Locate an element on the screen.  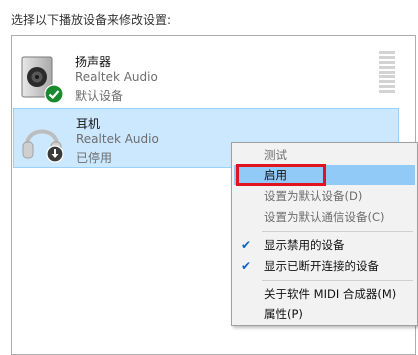
device-name: 耳机 is located at coordinates (88, 124).